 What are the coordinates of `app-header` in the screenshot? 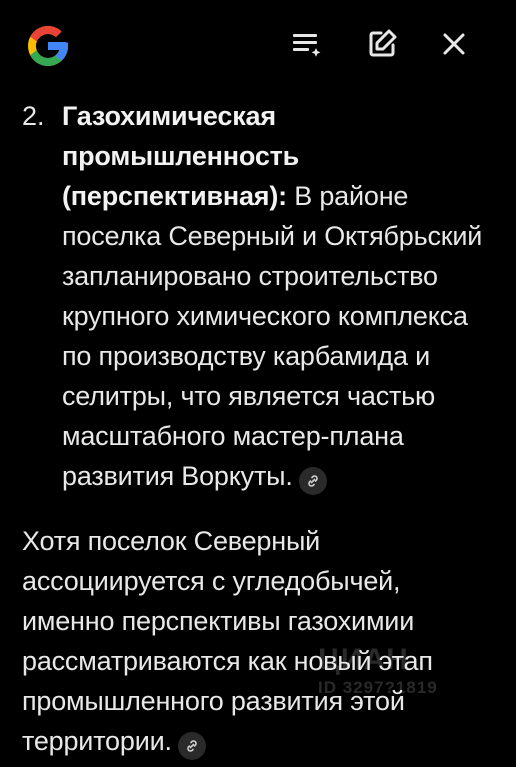 It's located at (258, 46).